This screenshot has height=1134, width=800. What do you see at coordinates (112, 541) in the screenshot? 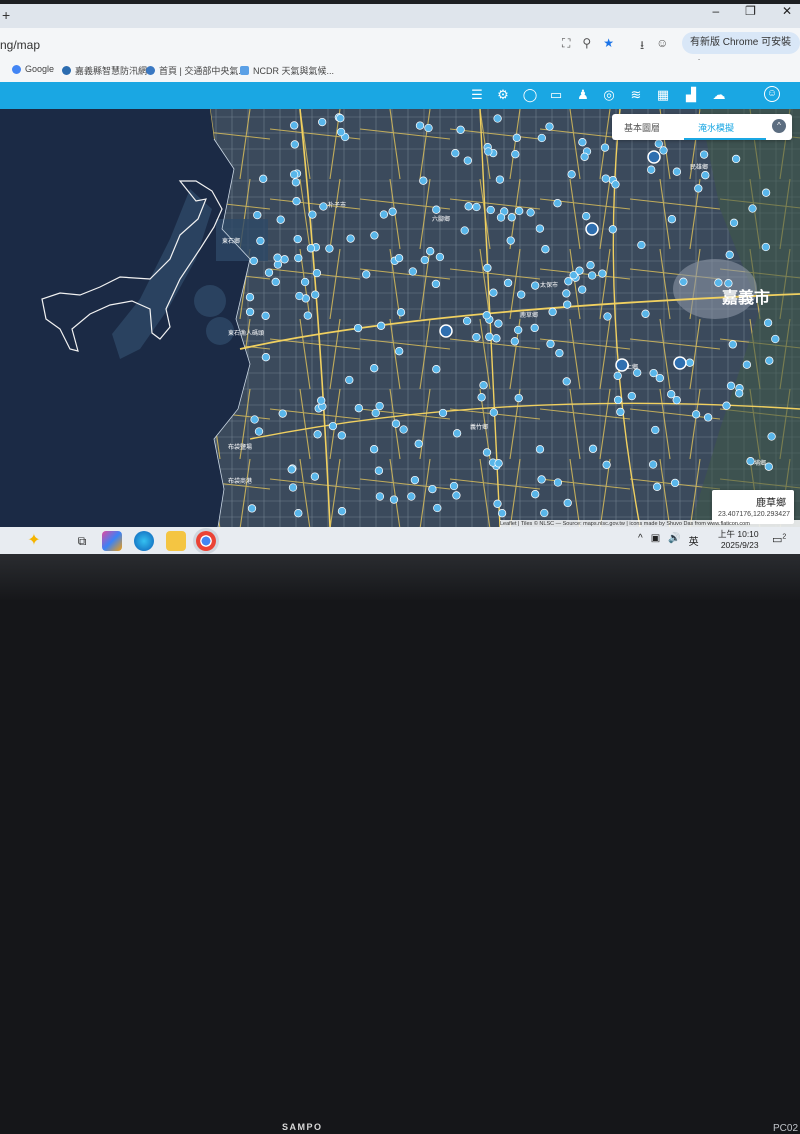
I see `widgets-icon` at bounding box center [112, 541].